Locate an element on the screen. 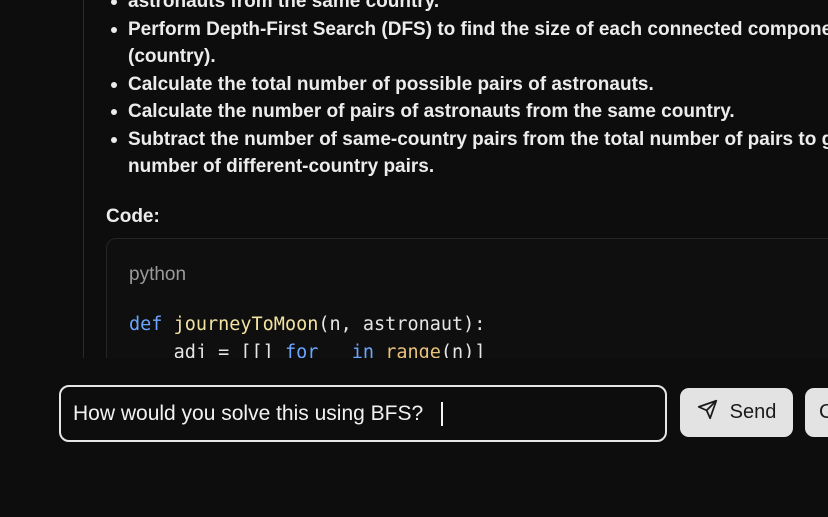  code-line: adj = [[] for _ in range(n)] is located at coordinates (307, 350).